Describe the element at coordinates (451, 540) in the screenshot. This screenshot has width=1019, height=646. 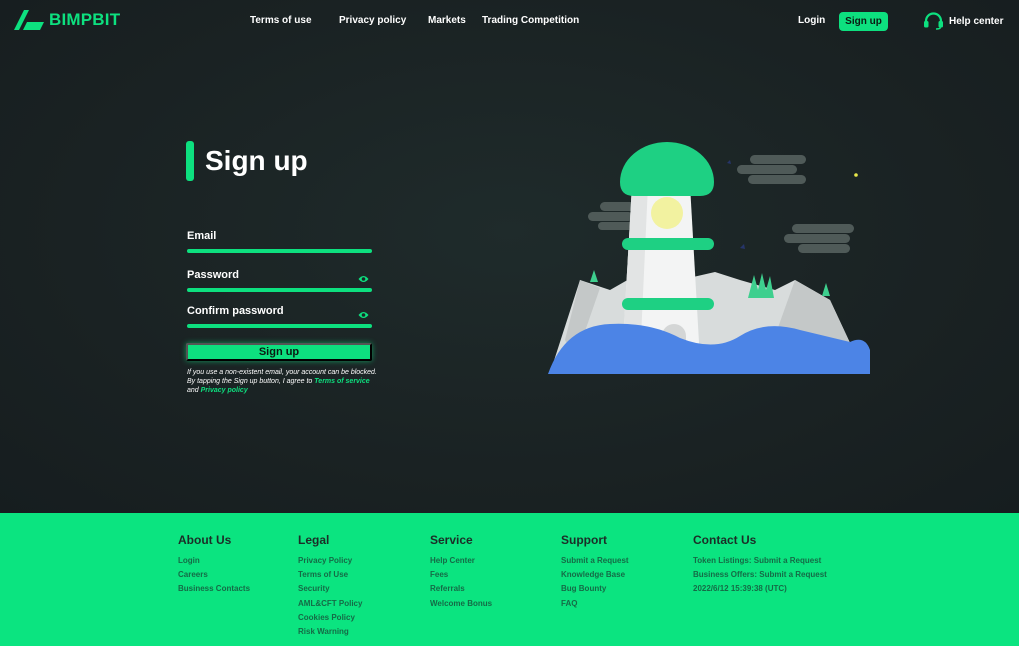
I see `footer-heading: Service` at that location.